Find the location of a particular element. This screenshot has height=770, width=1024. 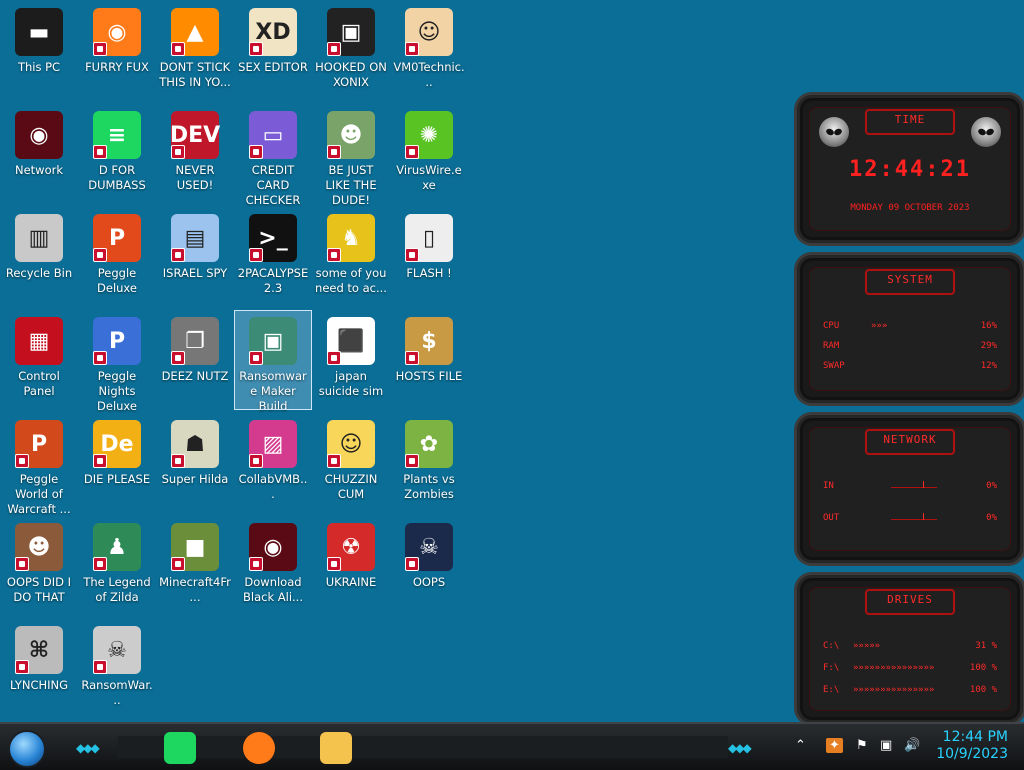

desktop-icon: ▦ Control Panel is located at coordinates (39, 360).